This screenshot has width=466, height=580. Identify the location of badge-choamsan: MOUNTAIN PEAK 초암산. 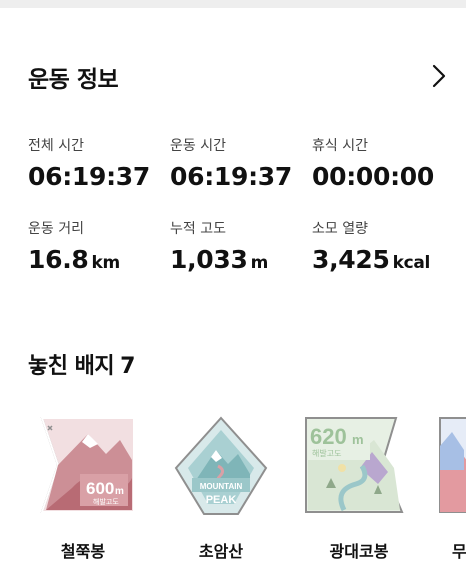
(221, 492).